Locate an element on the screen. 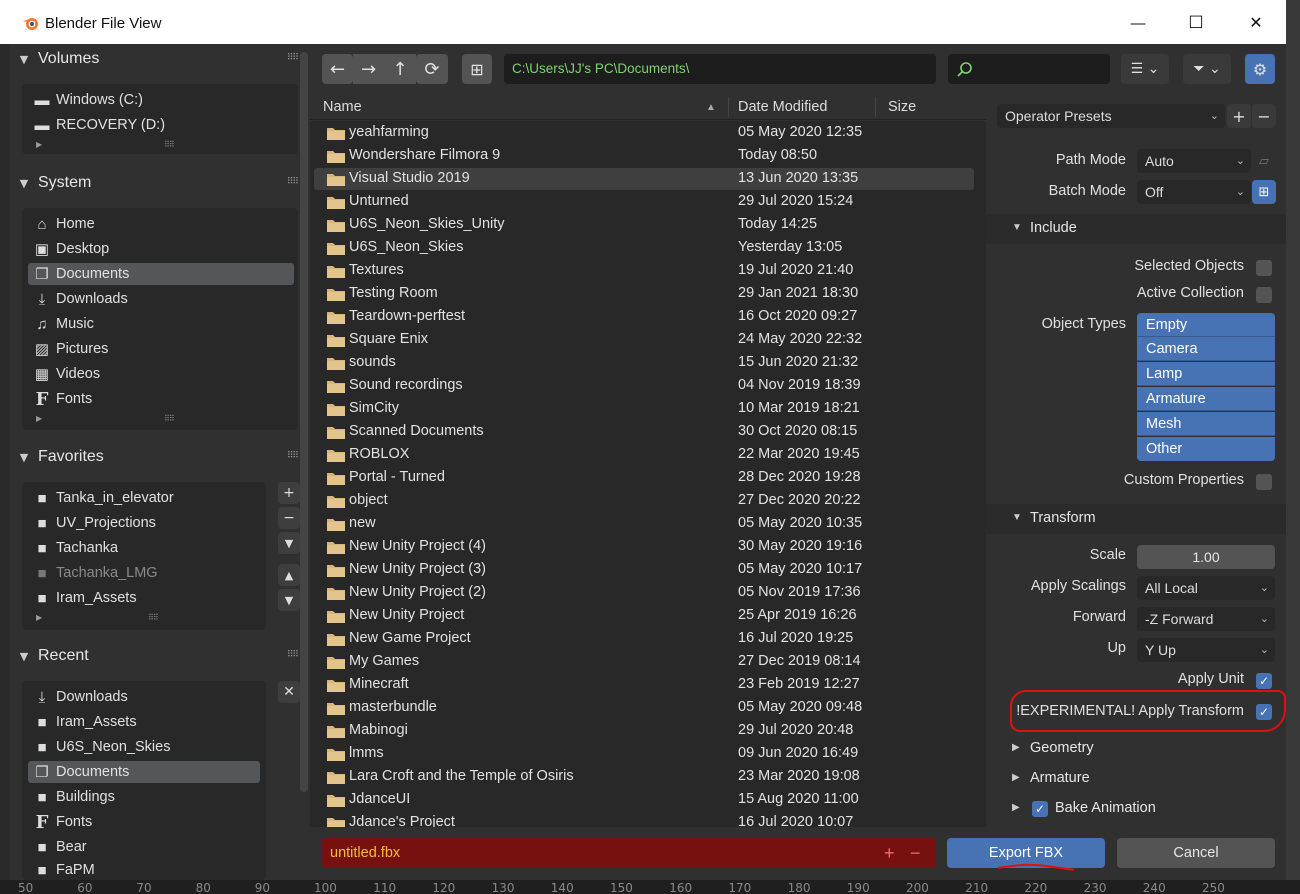  object-type-armature: Armature is located at coordinates (1206, 399).